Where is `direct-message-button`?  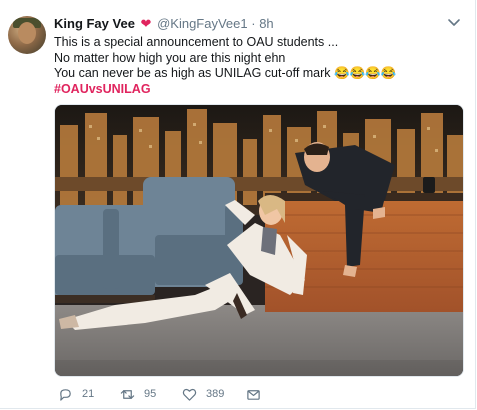 direct-message-button is located at coordinates (253, 394).